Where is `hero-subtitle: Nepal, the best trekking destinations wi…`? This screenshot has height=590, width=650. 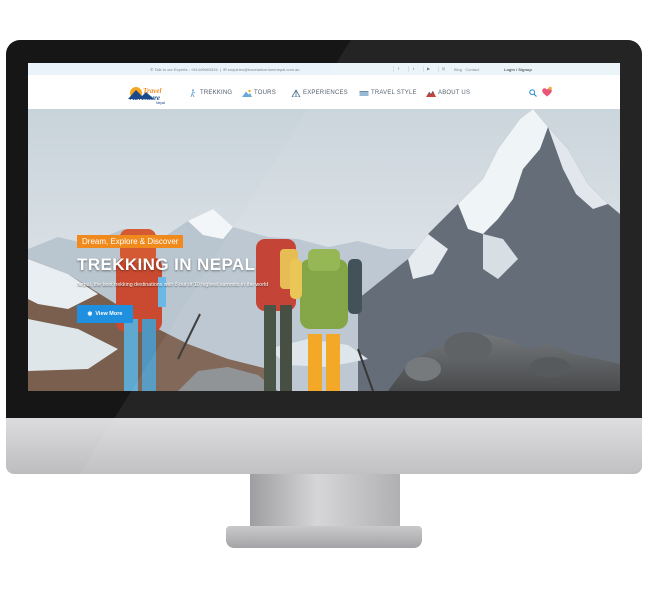
hero-subtitle: Nepal, the best trekking destinations wi… is located at coordinates (173, 285).